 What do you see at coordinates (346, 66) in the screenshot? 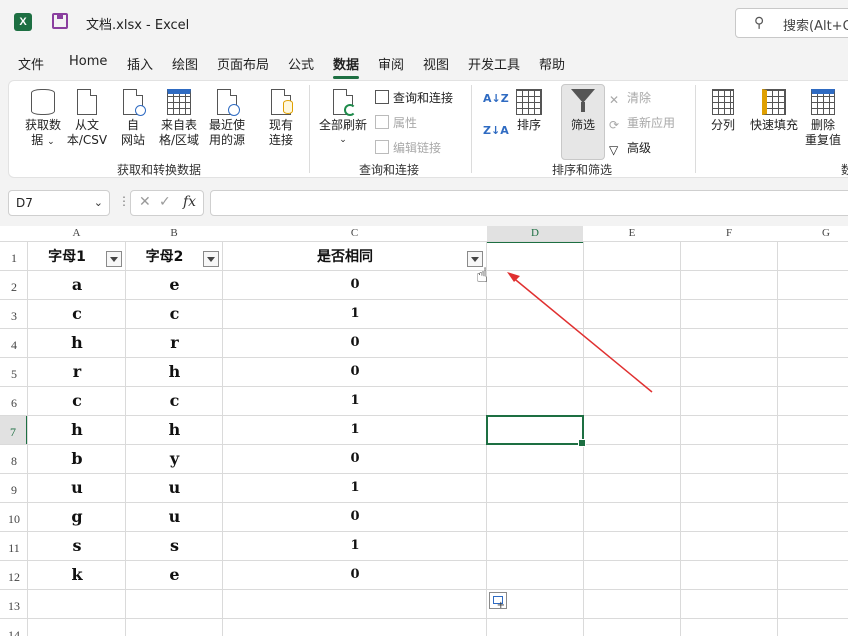
I see `tab-data: 数据` at bounding box center [346, 66].